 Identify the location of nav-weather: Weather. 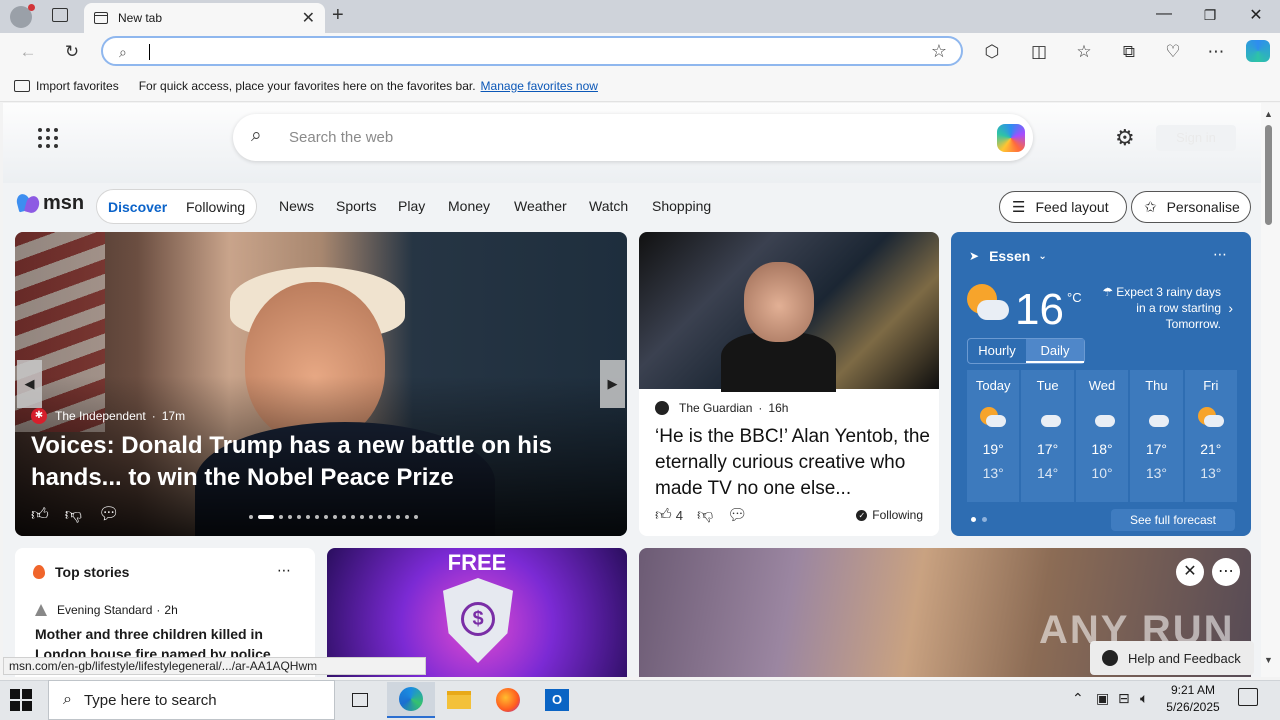
(540, 206).